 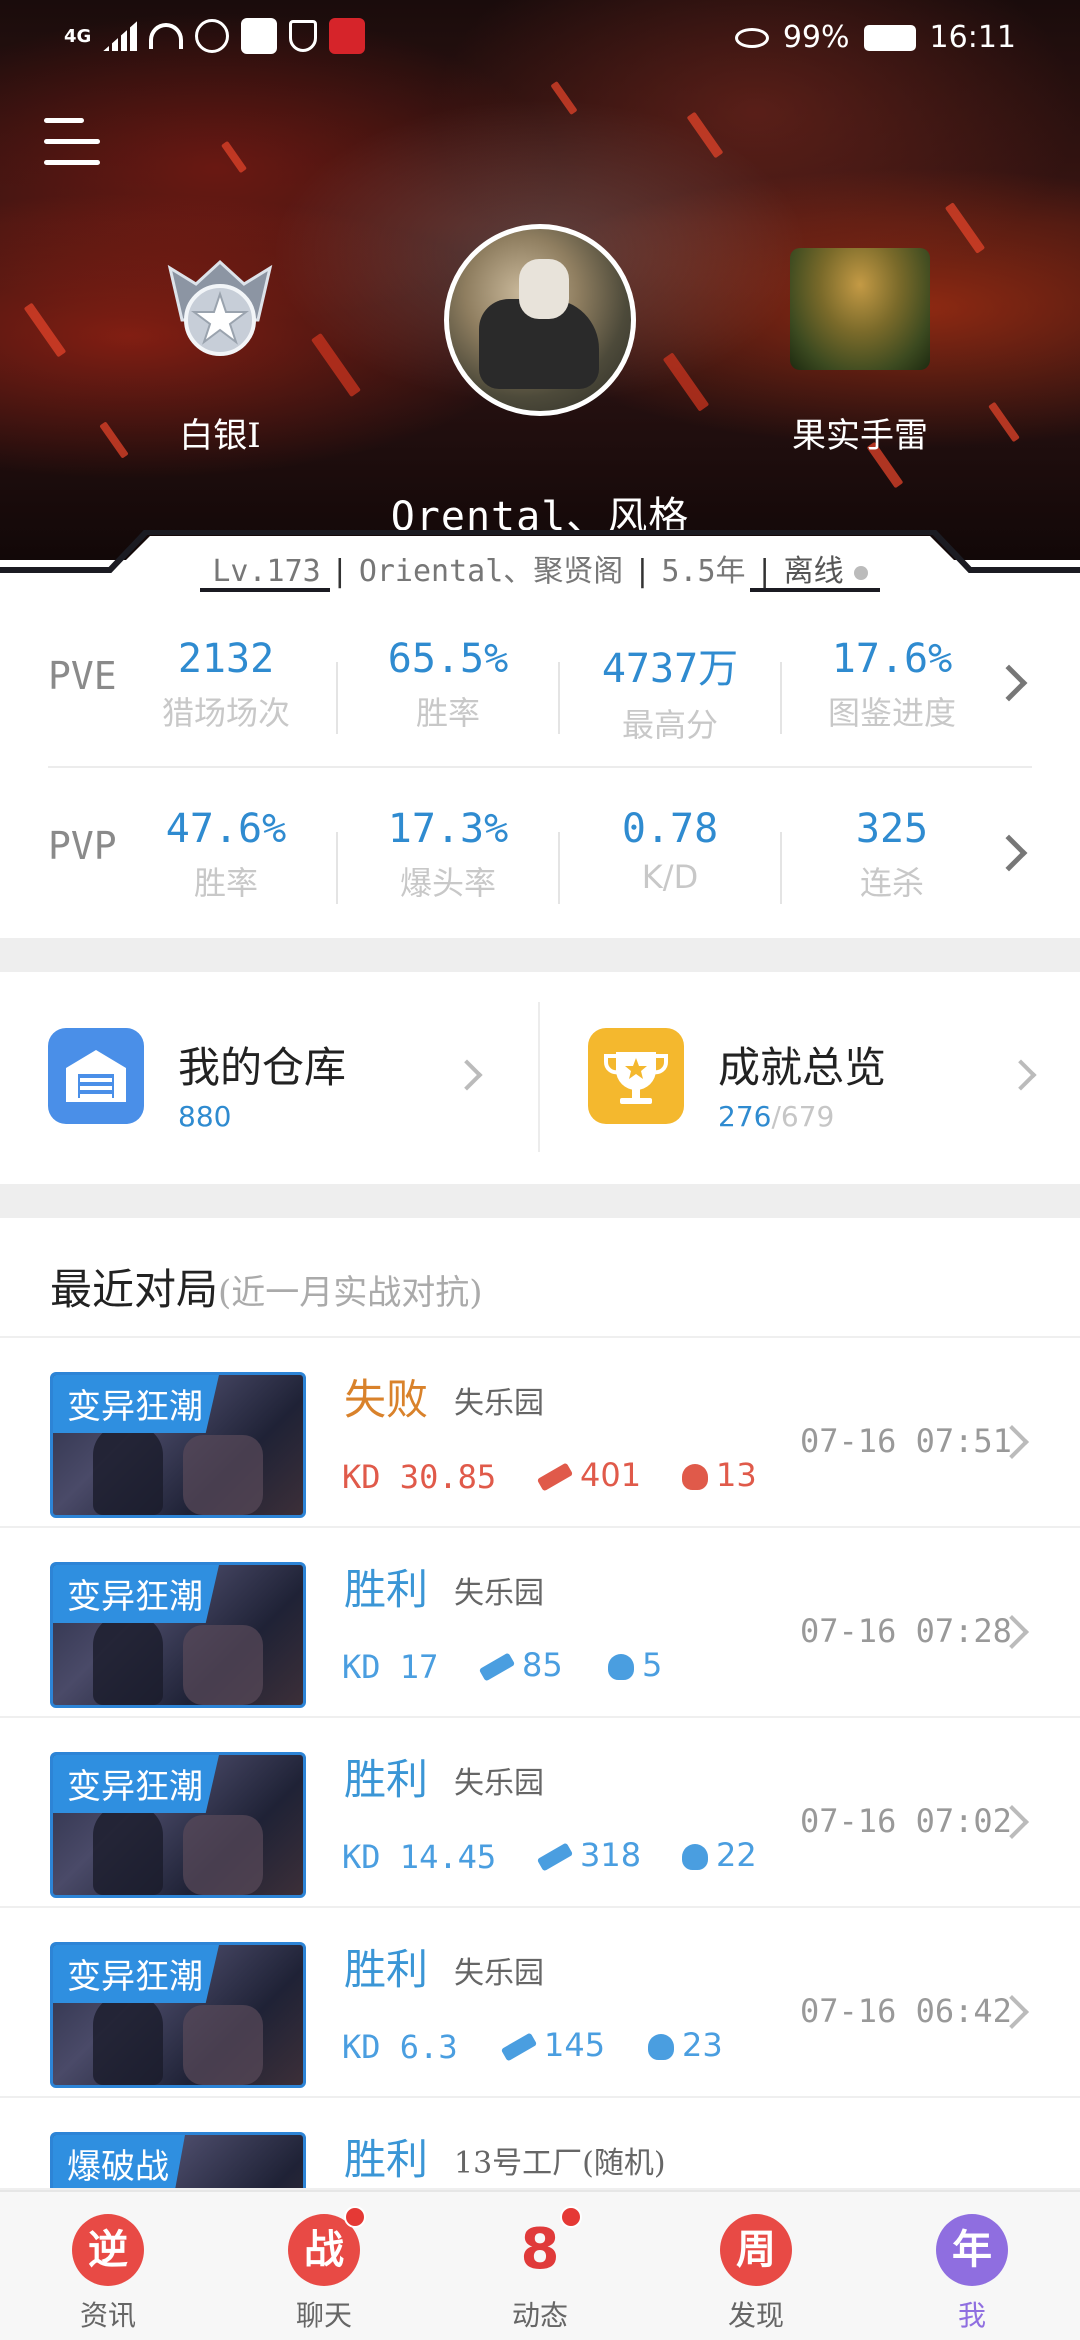 What do you see at coordinates (96, 1076) in the screenshot?
I see `warehouse-icon` at bounding box center [96, 1076].